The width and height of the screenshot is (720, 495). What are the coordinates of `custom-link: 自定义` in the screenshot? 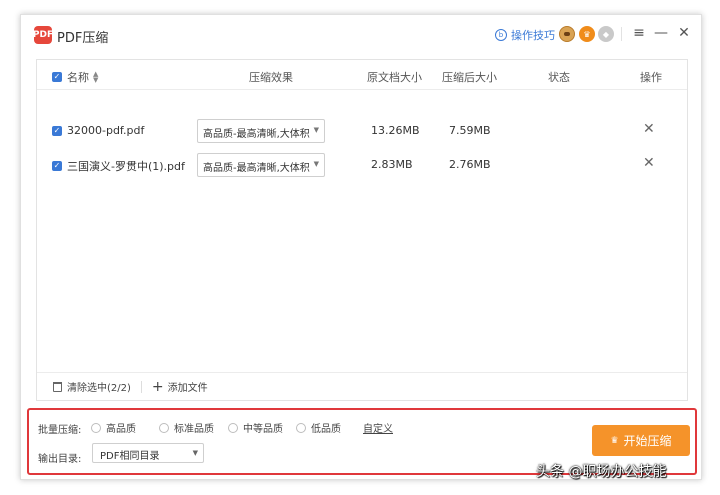 It's located at (378, 427).